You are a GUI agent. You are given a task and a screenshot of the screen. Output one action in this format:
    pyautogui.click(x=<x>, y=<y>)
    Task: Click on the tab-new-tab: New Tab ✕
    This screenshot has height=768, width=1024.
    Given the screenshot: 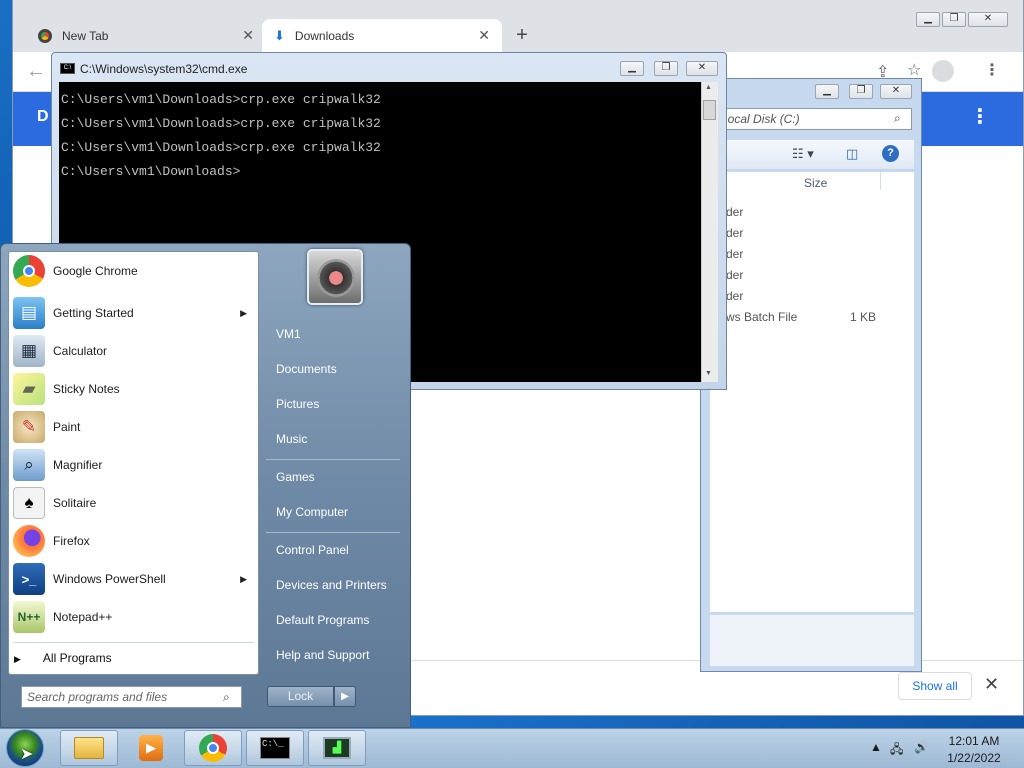 What is the action you would take?
    pyautogui.click(x=146, y=35)
    